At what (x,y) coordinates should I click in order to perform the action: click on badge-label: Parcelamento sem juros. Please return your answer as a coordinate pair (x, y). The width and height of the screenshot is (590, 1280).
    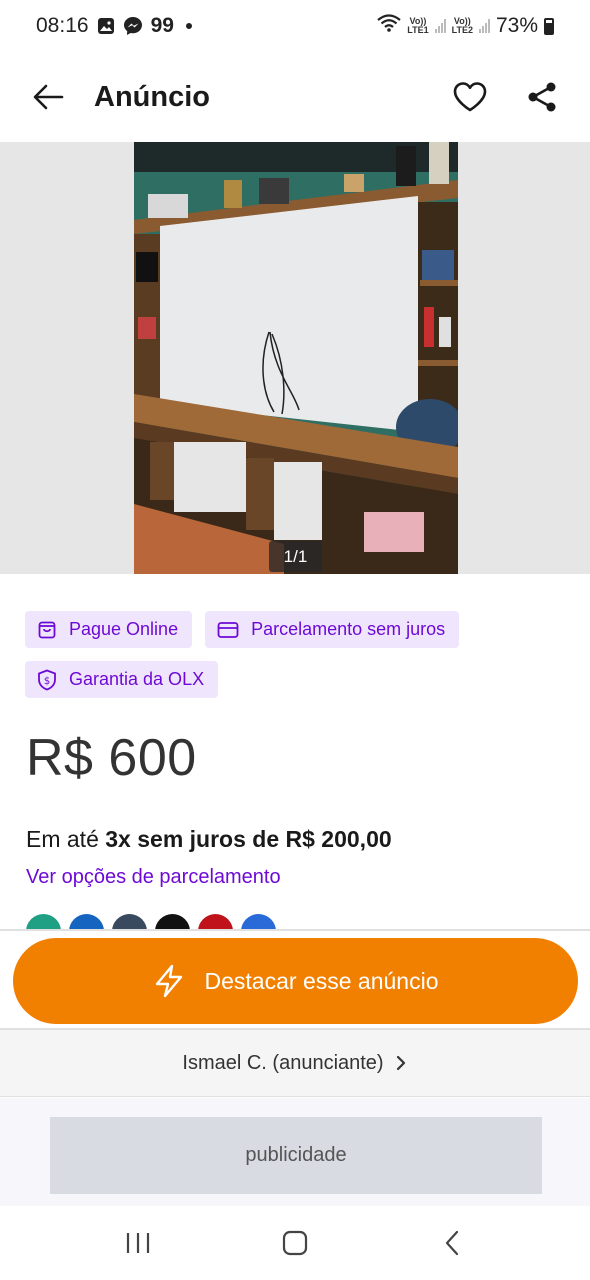
    Looking at the image, I should click on (348, 629).